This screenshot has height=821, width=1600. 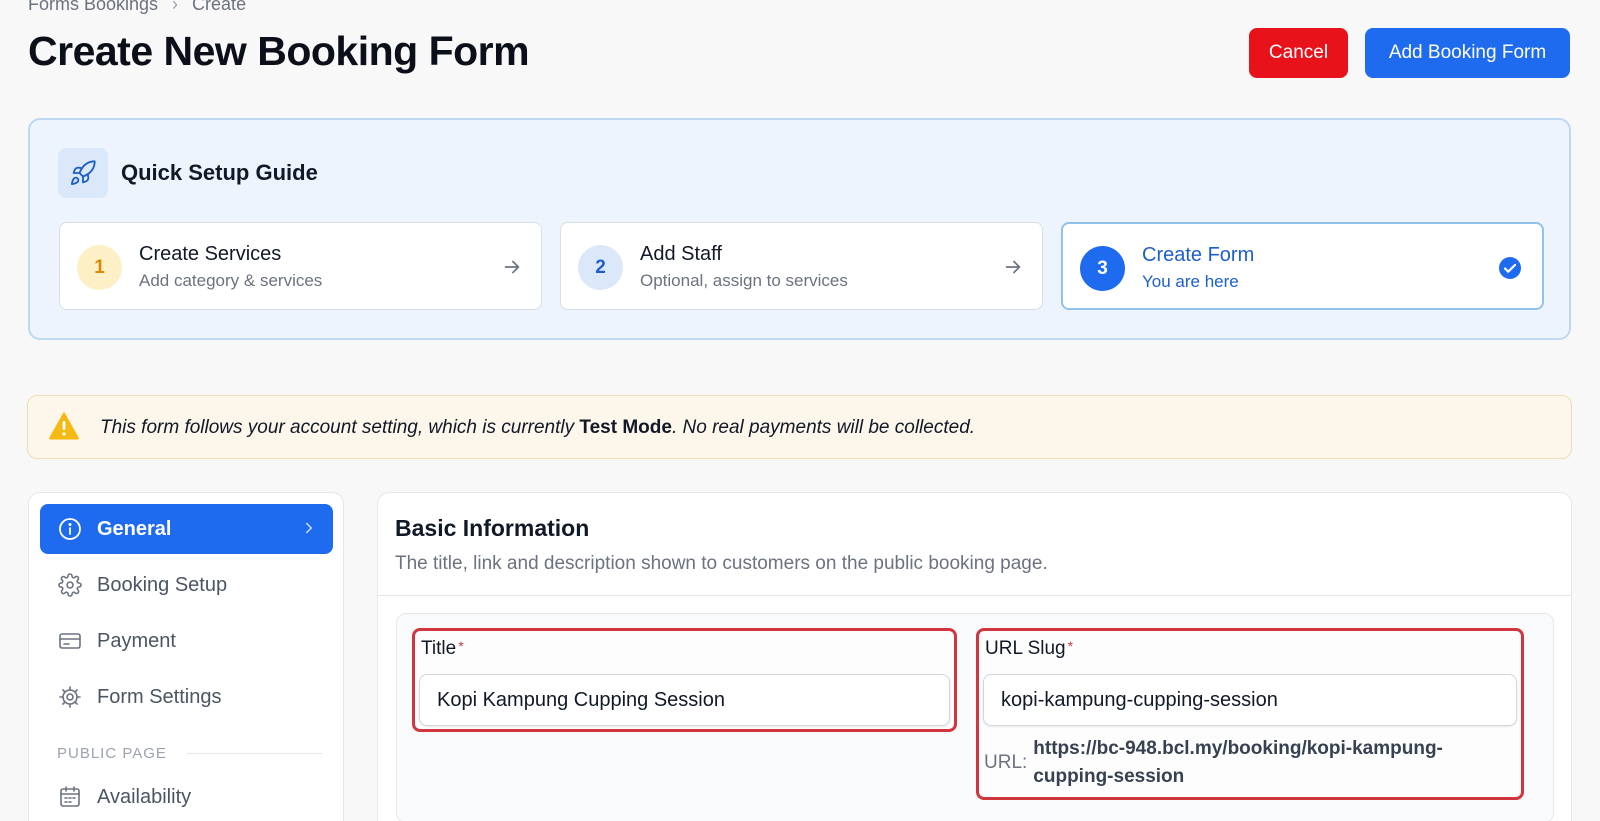 I want to click on chevron-right-icon, so click(x=309, y=528).